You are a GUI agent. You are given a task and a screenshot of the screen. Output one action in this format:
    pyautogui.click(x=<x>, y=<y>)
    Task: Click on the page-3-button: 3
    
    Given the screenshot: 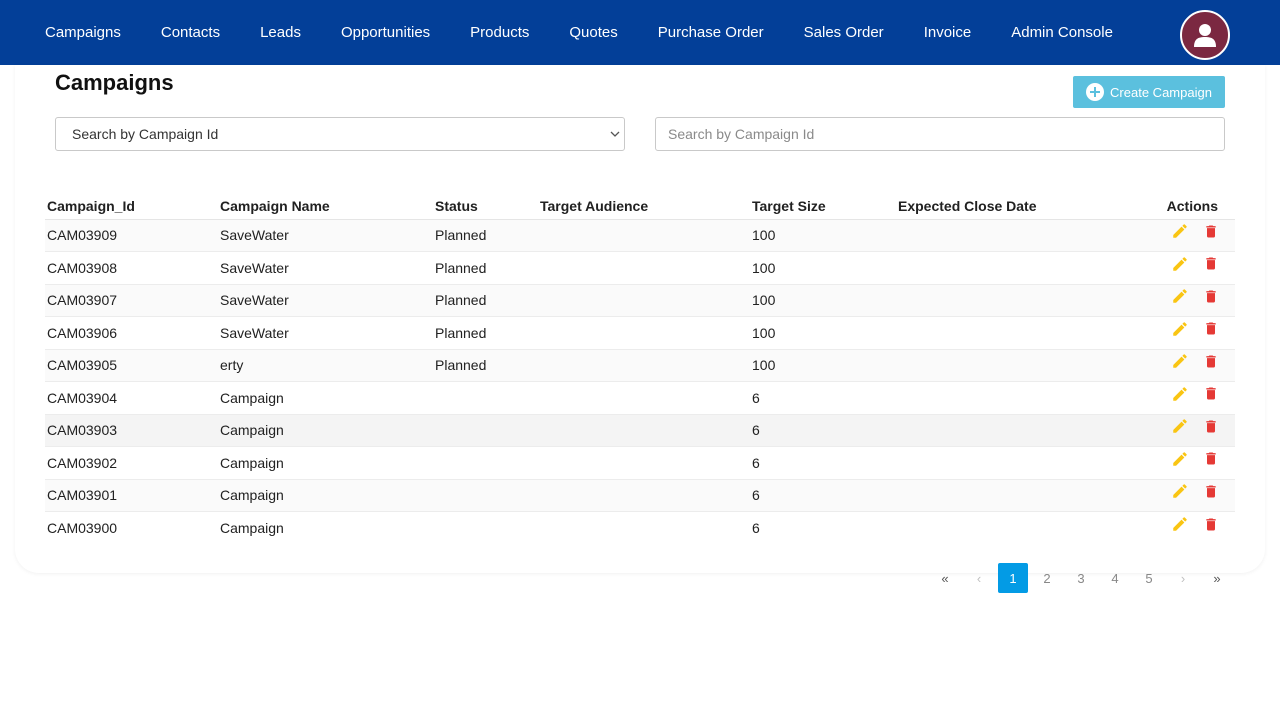 What is the action you would take?
    pyautogui.click(x=1081, y=578)
    